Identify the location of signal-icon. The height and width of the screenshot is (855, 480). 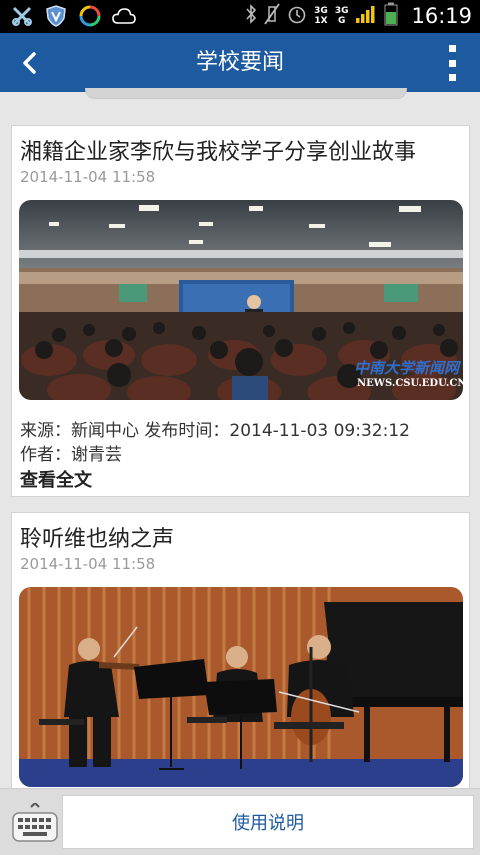
(366, 16).